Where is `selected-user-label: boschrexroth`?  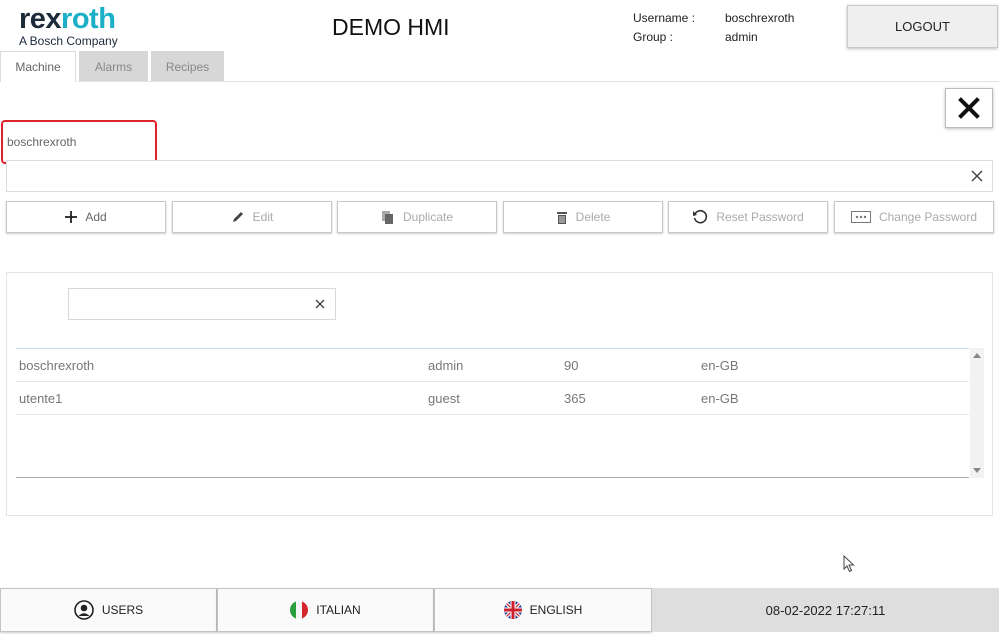 selected-user-label: boschrexroth is located at coordinates (79, 142).